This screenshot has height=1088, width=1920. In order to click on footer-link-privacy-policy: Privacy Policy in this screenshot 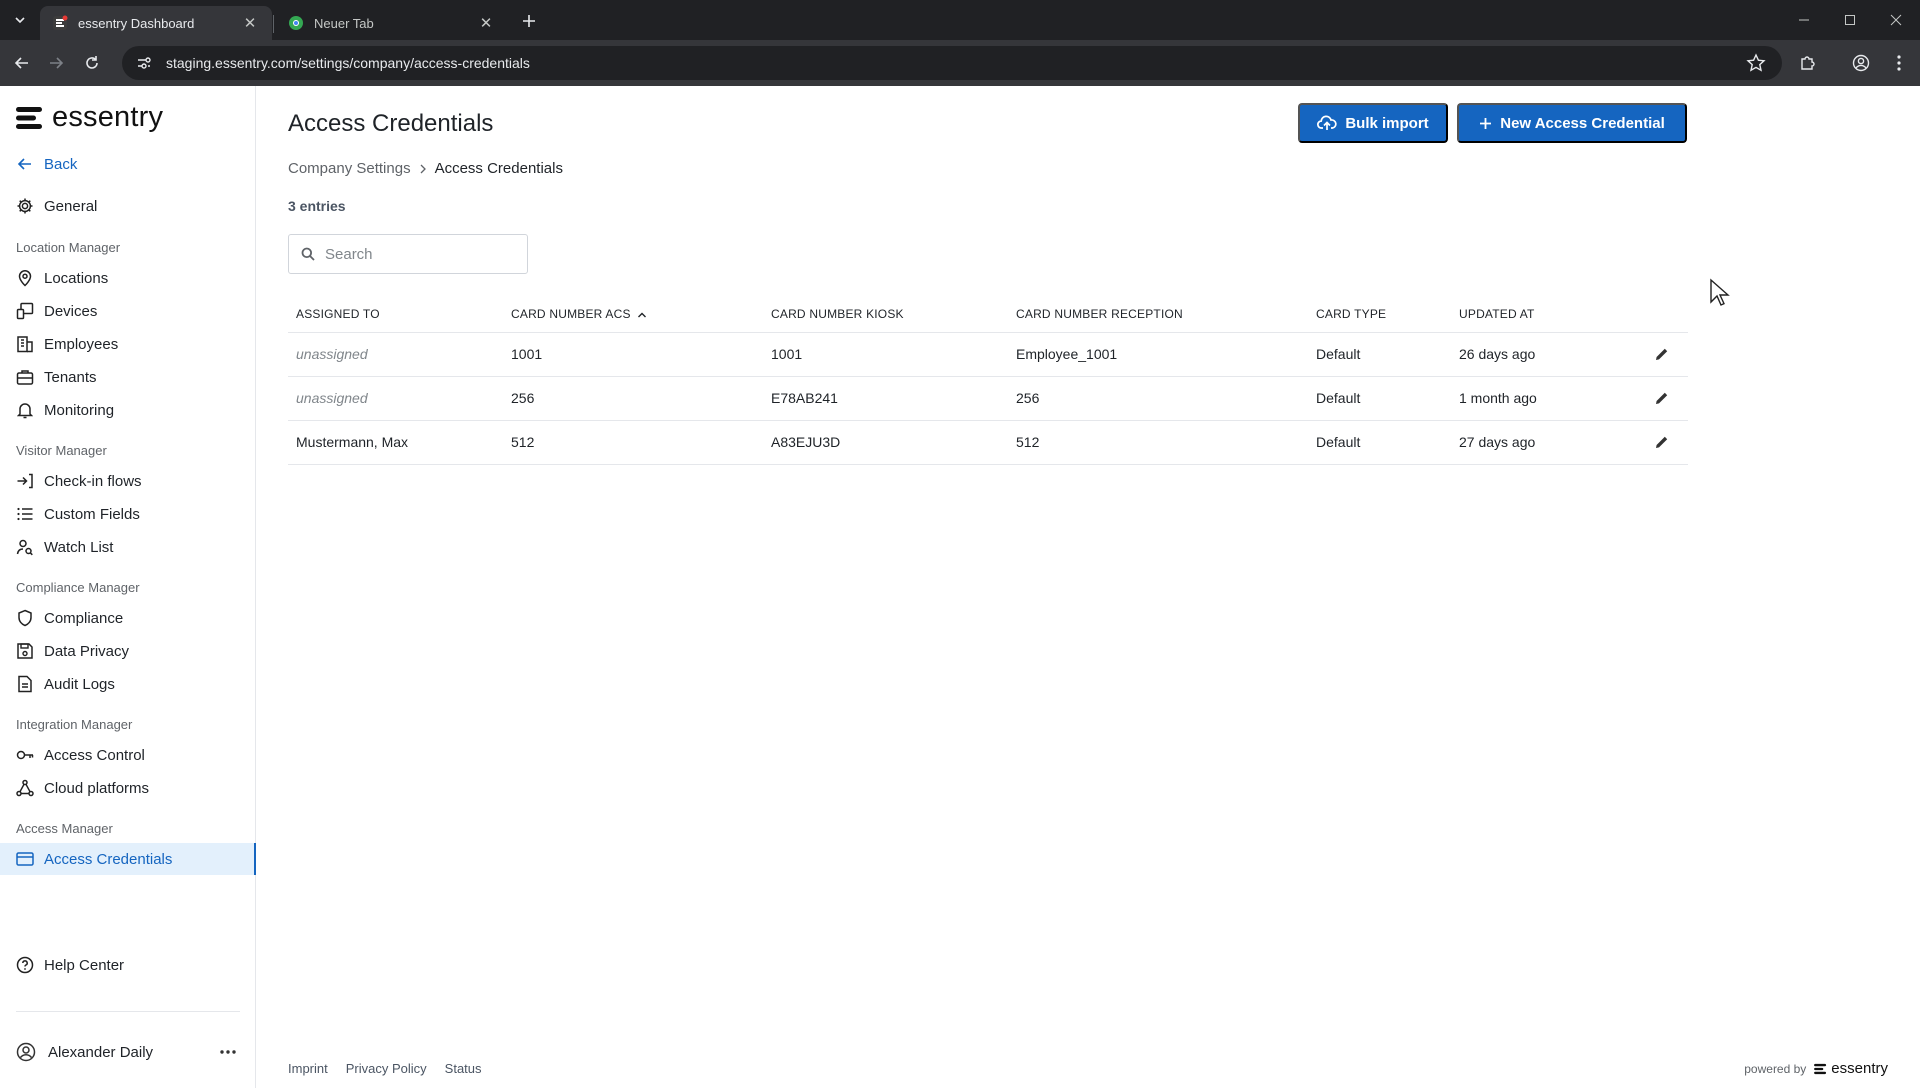, I will do `click(386, 1068)`.